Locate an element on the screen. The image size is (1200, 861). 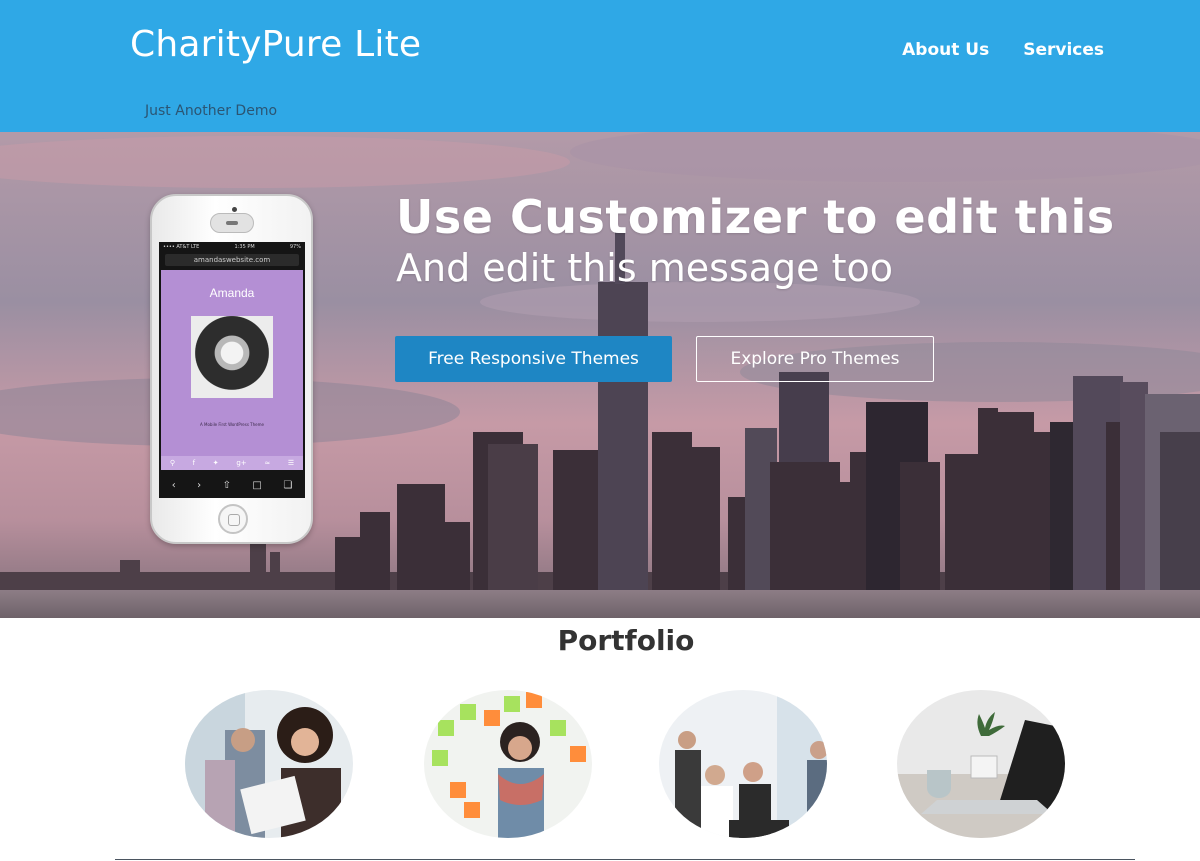
home-button-icon is located at coordinates (233, 519).